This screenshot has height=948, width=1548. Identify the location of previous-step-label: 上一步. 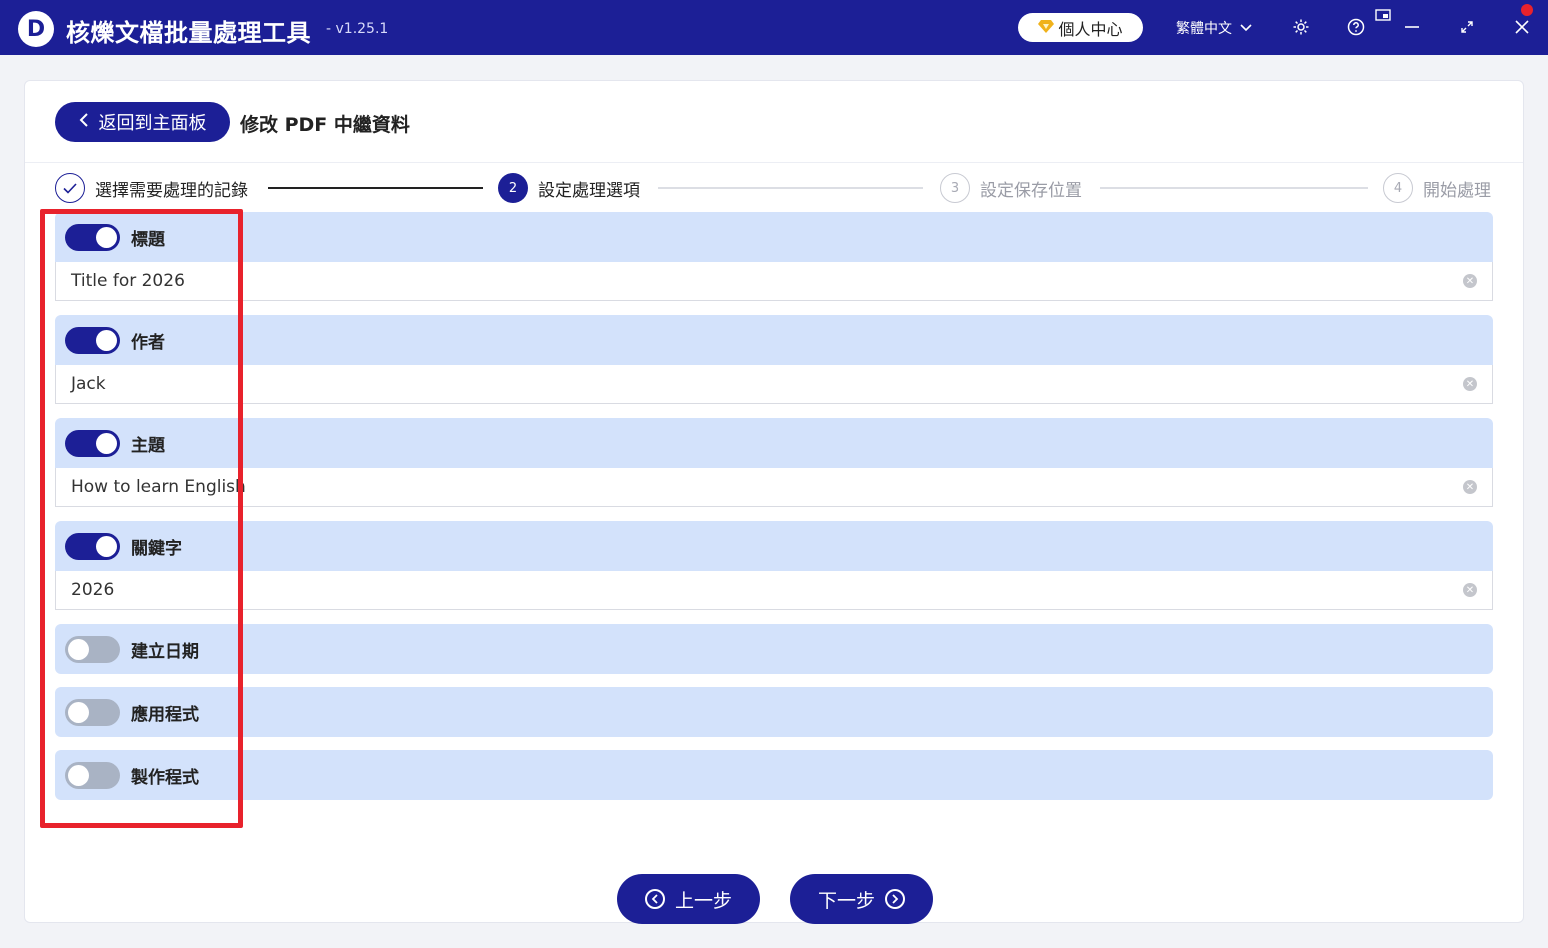
(703, 900).